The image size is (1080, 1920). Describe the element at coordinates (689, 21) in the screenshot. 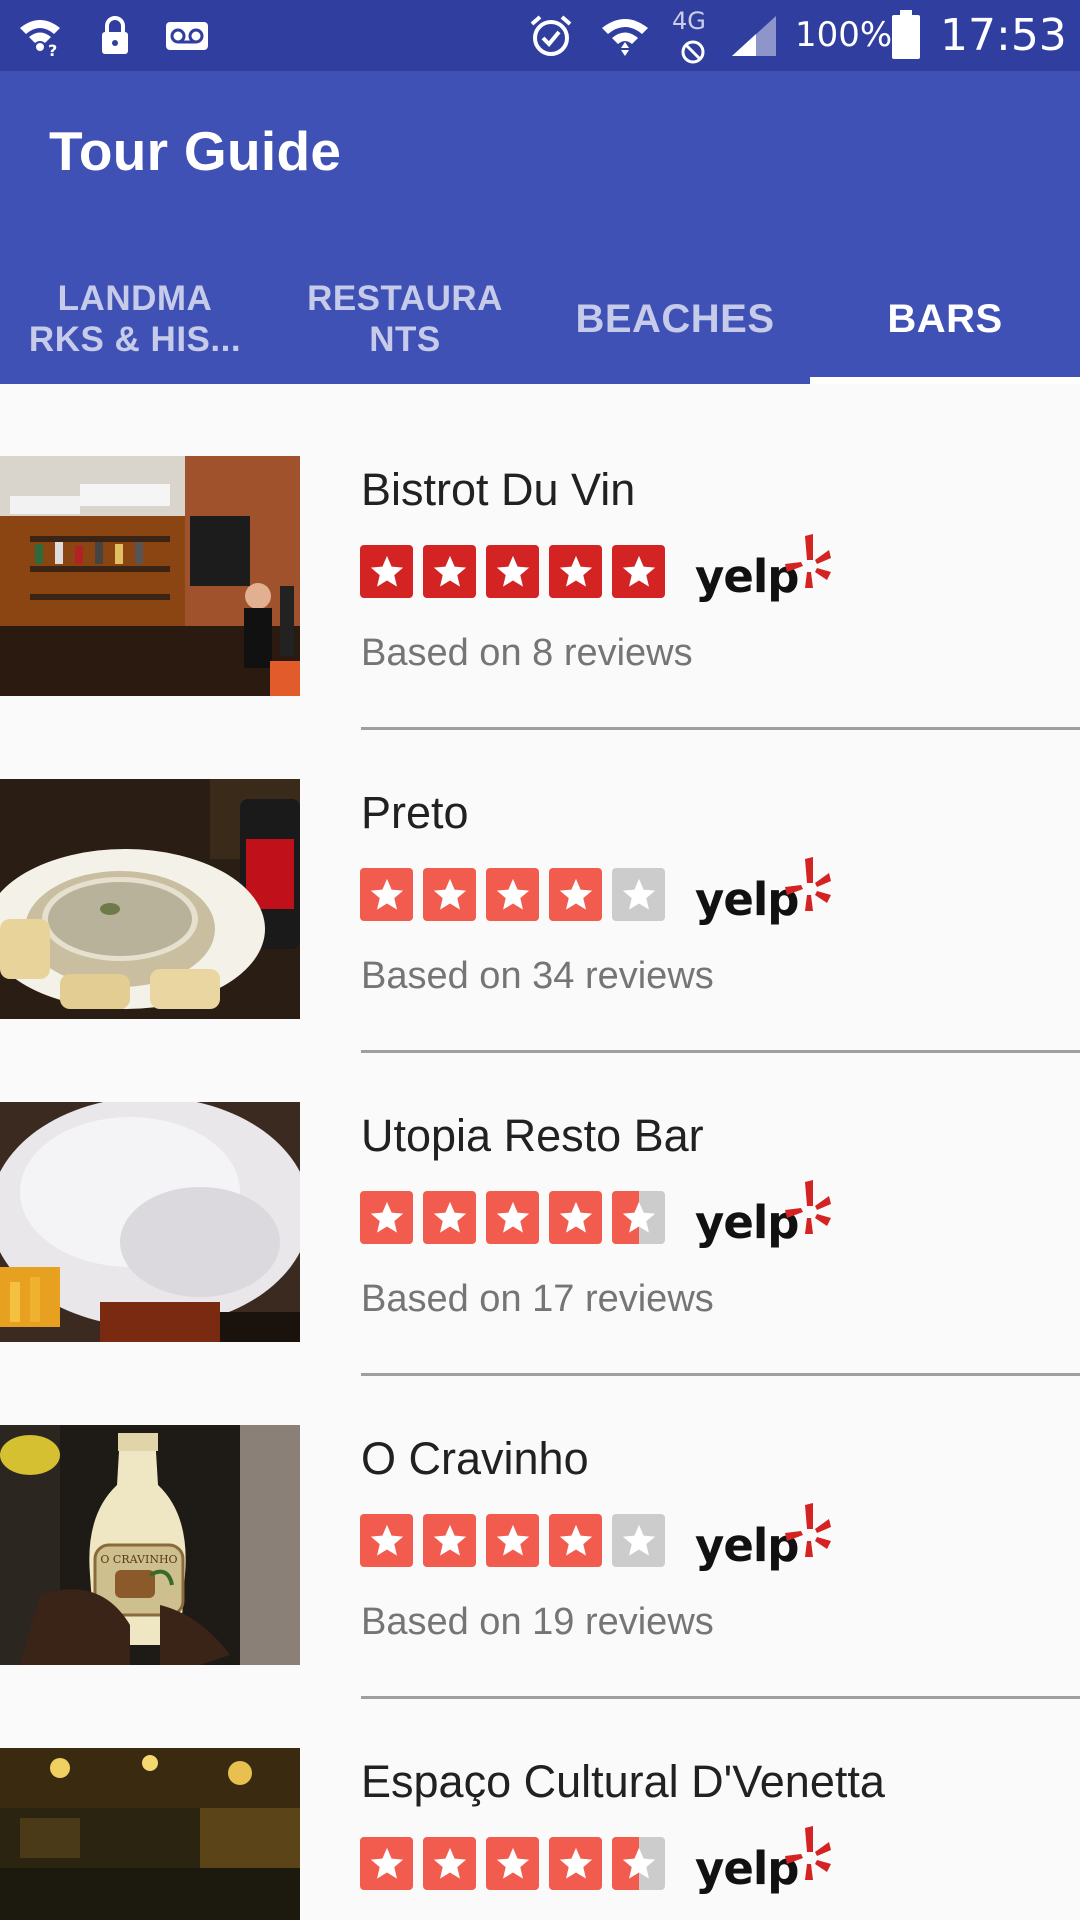

I see `network-type: 4G` at that location.